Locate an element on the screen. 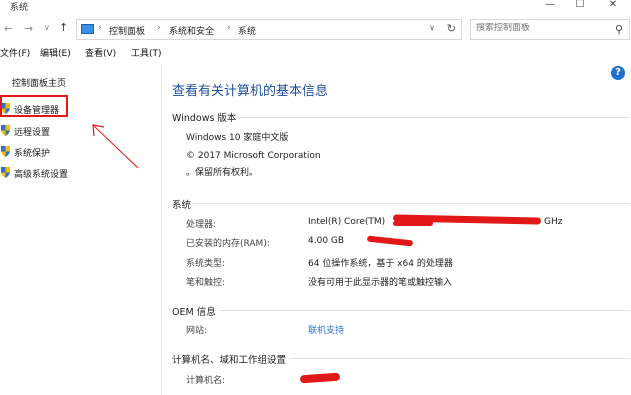  annotation-arrow-icon is located at coordinates (115, 146).